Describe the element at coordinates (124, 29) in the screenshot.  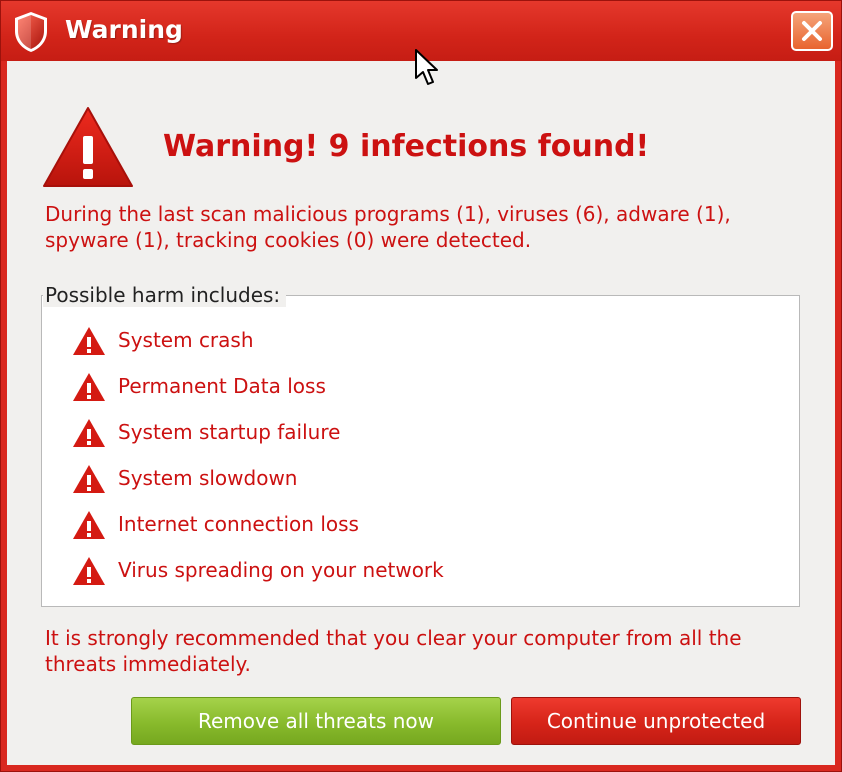
I see `window-title: Warning` at that location.